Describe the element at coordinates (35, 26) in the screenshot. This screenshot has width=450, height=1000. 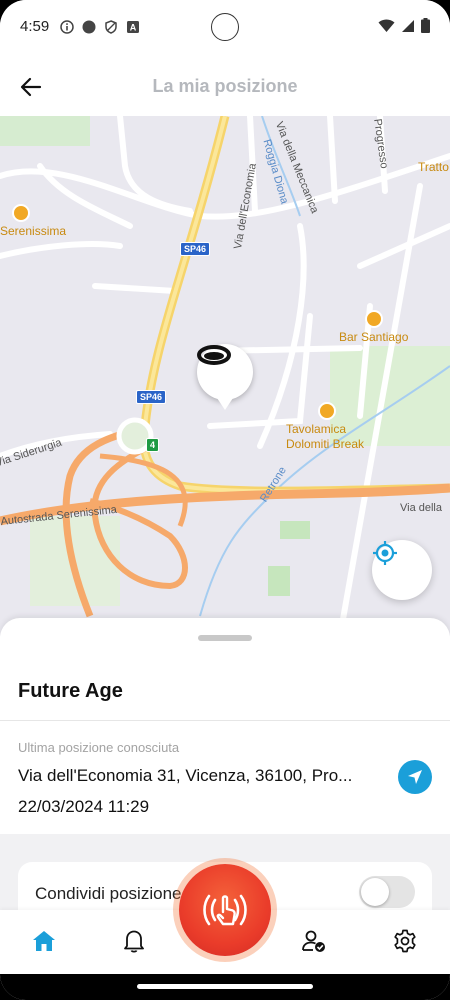
I see `status-time: 4:59` at that location.